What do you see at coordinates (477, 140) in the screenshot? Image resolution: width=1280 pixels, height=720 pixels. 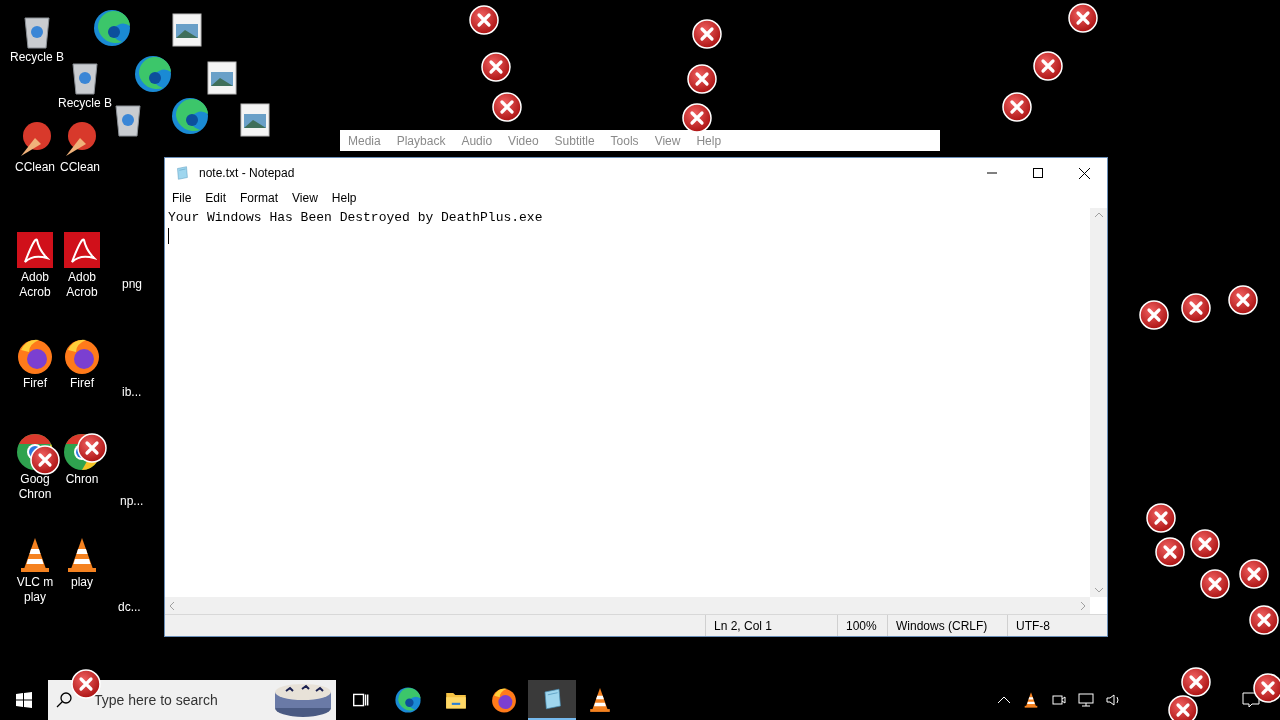 I see `menu-item: Audio` at bounding box center [477, 140].